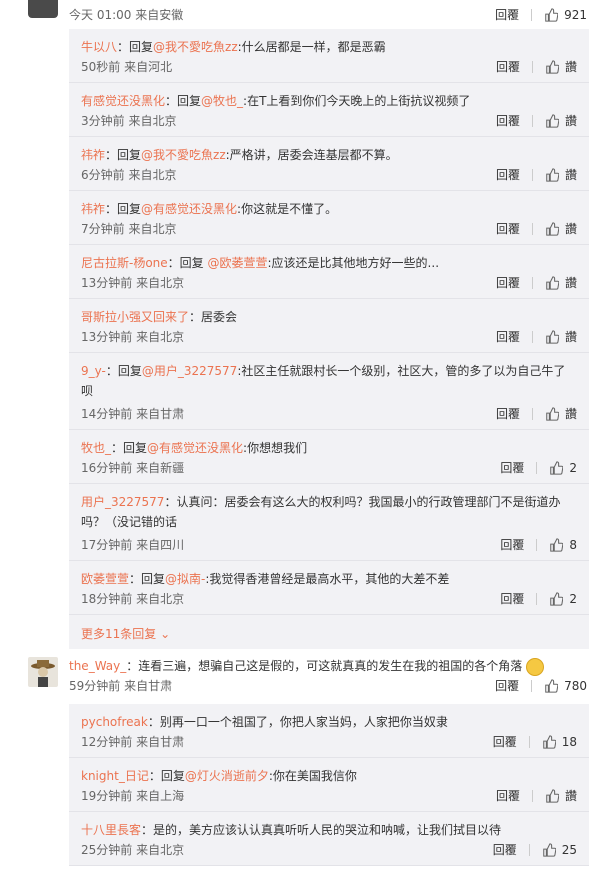 This screenshot has width=609, height=871. I want to click on more-replies-link: 更多11条回复 ⌄, so click(125, 633).